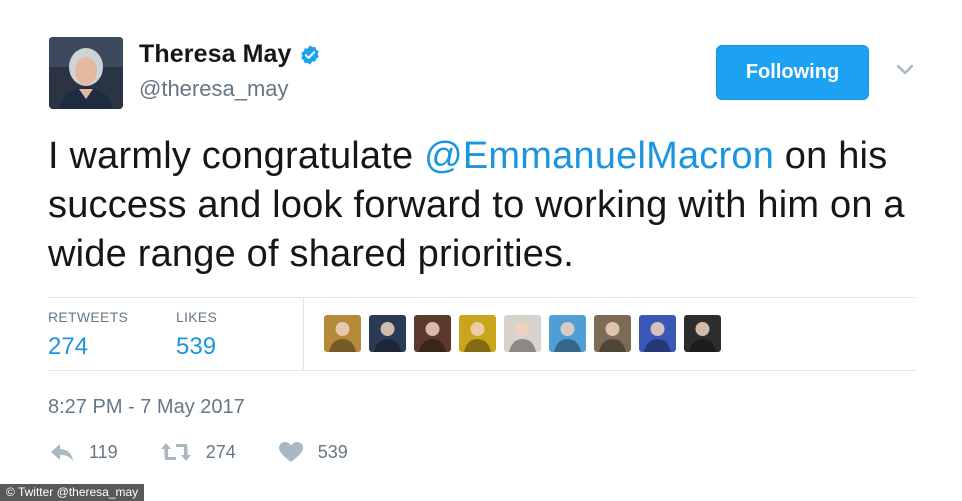  What do you see at coordinates (68, 346) in the screenshot?
I see `retweets-value: 274` at bounding box center [68, 346].